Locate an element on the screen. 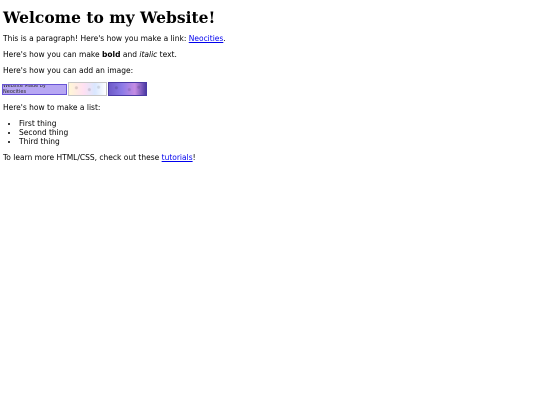 Image resolution: width=540 pixels, height=405 pixels. paragraph-image: Here's how you can add an image: is located at coordinates (68, 71).